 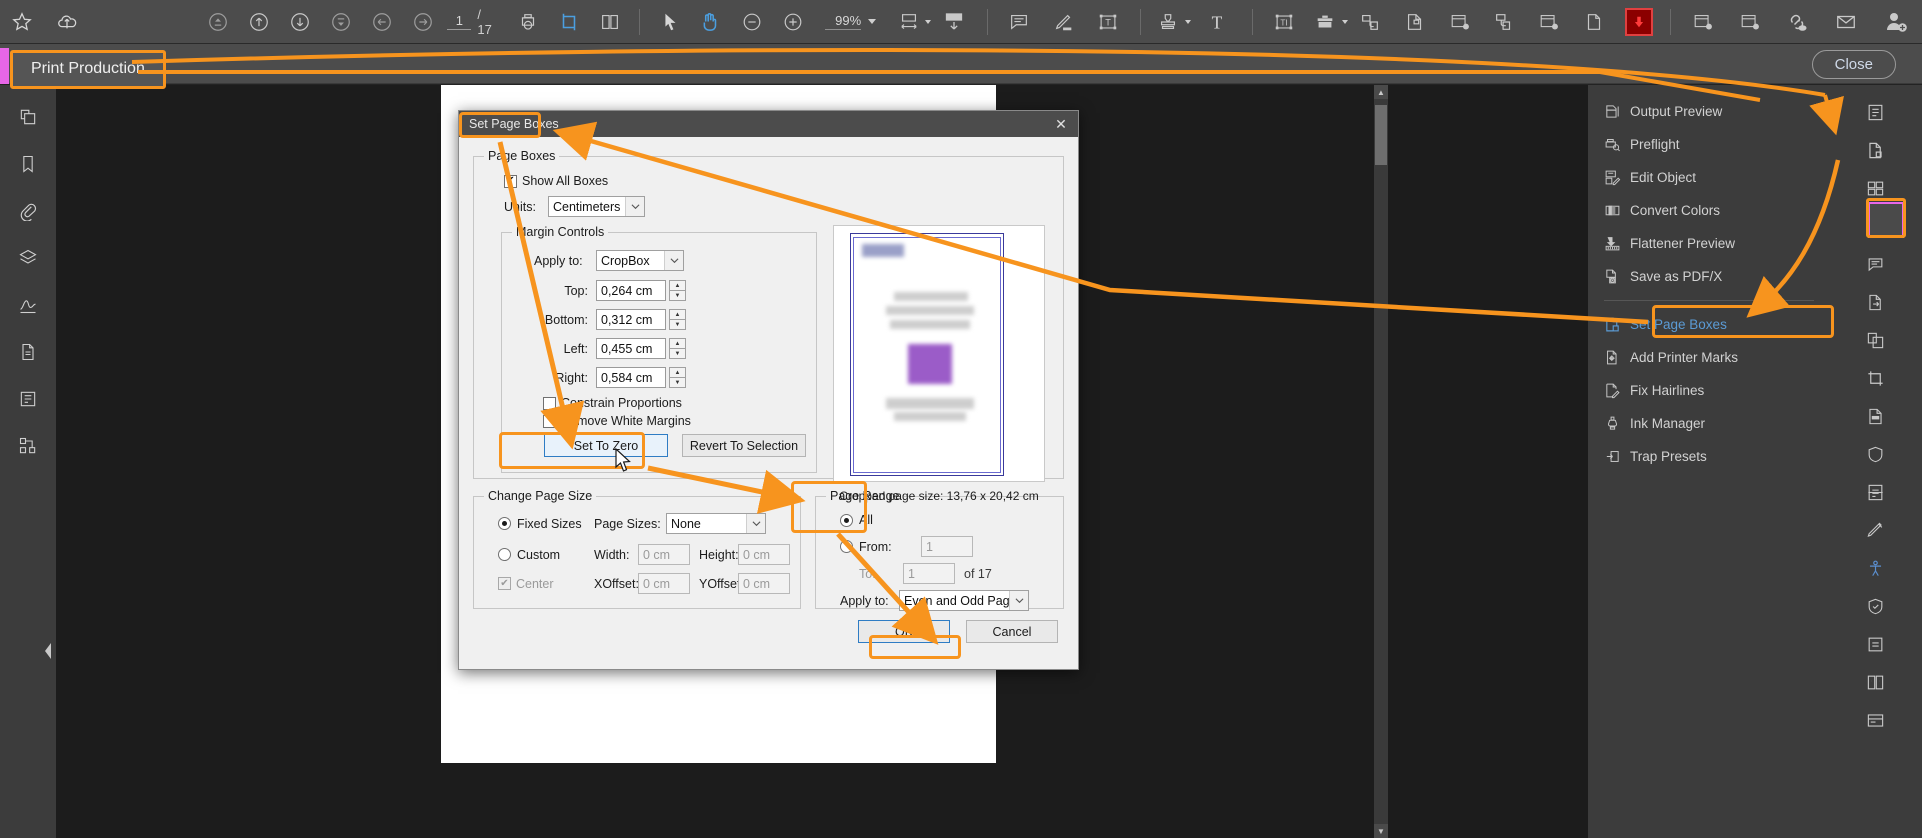 I want to click on show-all-boxes-checkbox, so click(x=510, y=181).